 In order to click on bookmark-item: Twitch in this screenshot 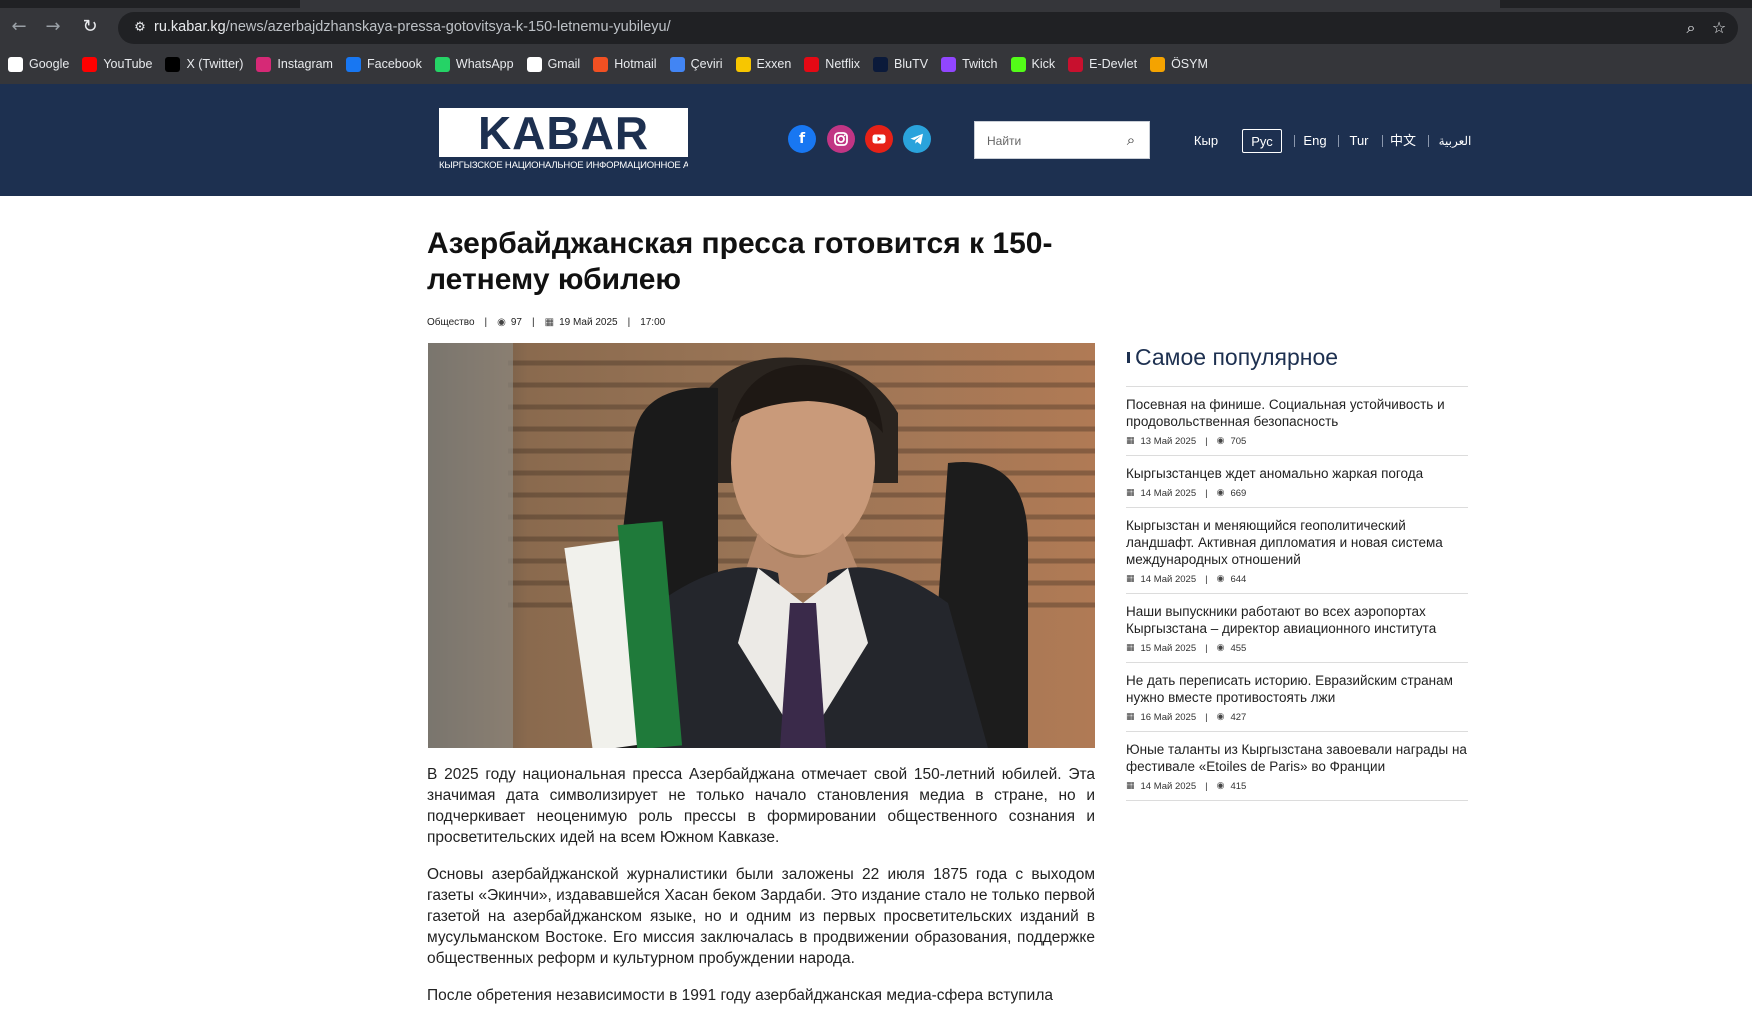, I will do `click(972, 64)`.